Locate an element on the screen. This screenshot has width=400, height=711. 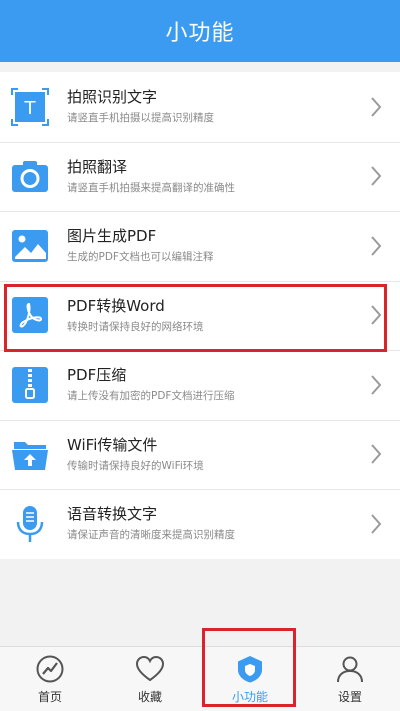
feature-title: 拍照识别文字 is located at coordinates (112, 97).